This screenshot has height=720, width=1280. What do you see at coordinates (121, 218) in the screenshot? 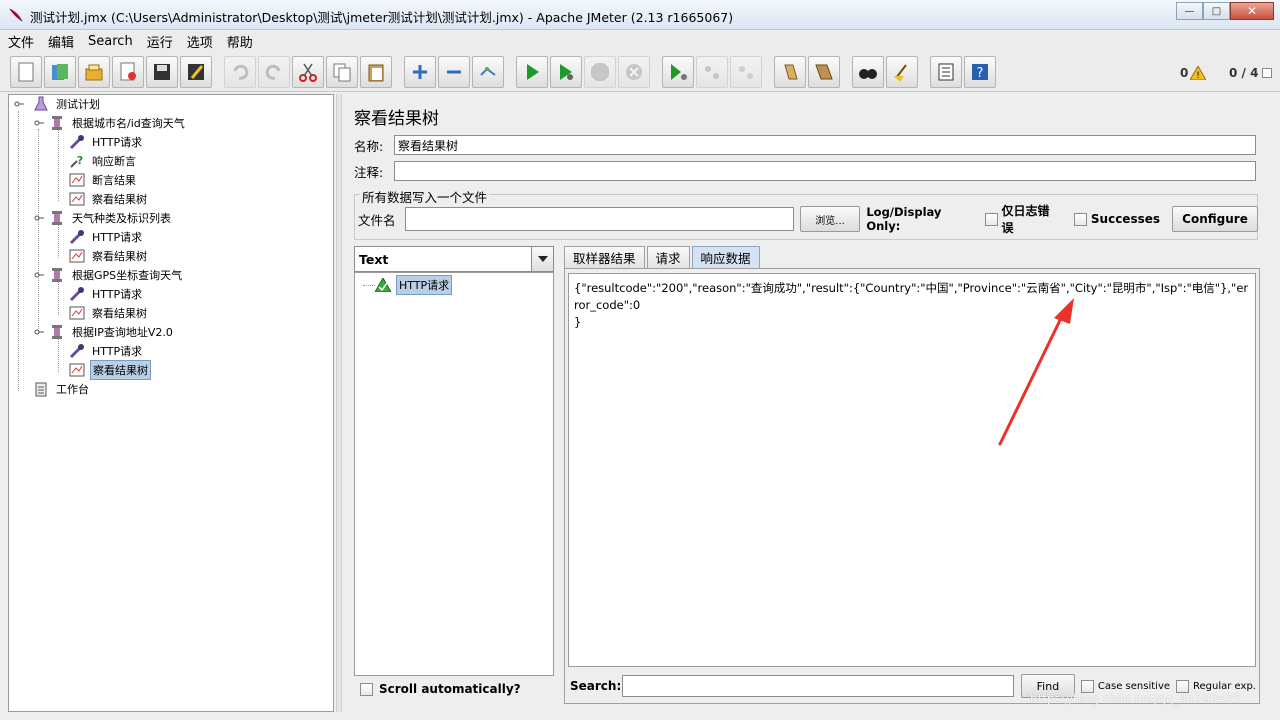
I see `tree-label: 天气种类及标识列表` at bounding box center [121, 218].